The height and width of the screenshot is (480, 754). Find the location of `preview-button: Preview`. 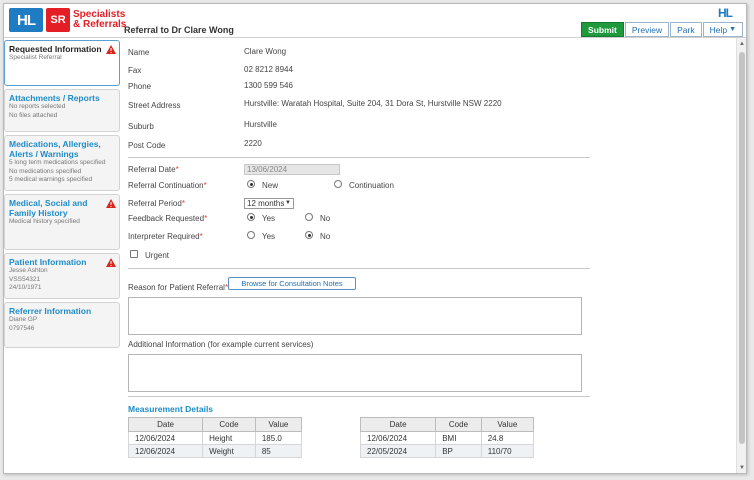

preview-button: Preview is located at coordinates (647, 29).